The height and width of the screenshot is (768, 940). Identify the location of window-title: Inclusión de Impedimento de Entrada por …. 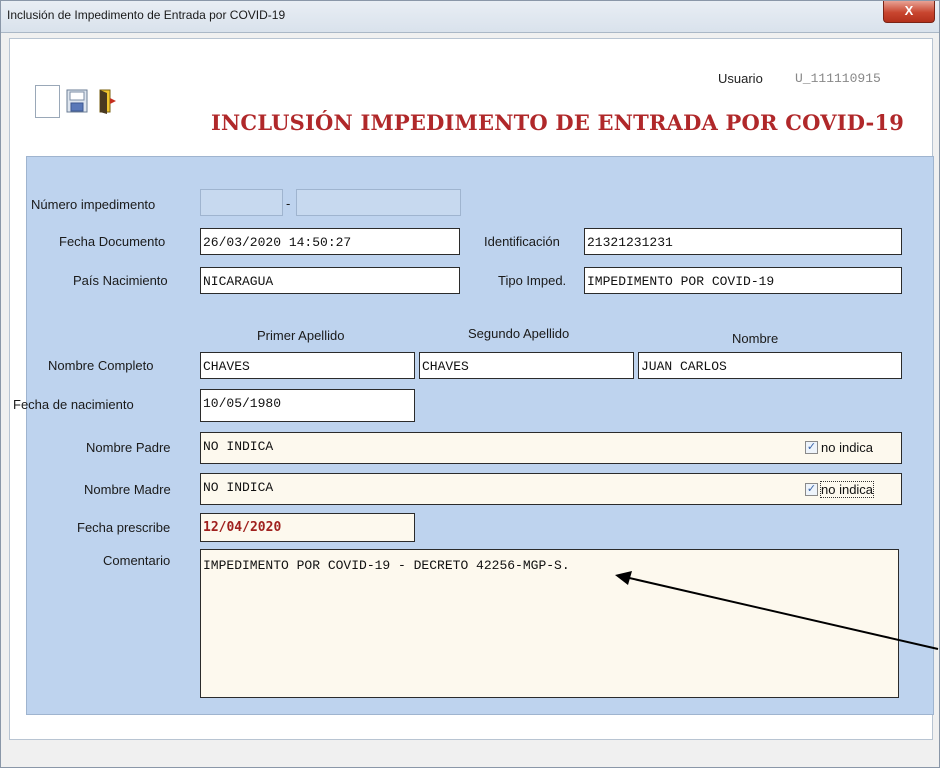
(146, 15).